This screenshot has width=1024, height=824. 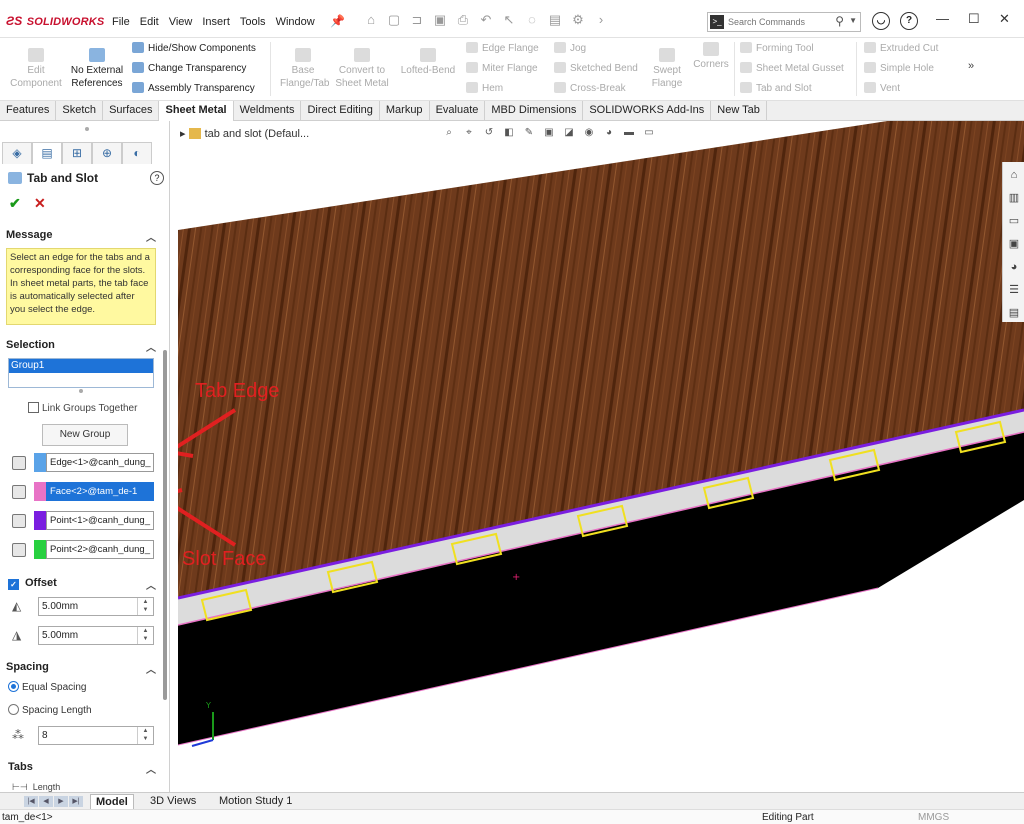 I want to click on instances-input: 8 ▲ ▼, so click(x=96, y=735).